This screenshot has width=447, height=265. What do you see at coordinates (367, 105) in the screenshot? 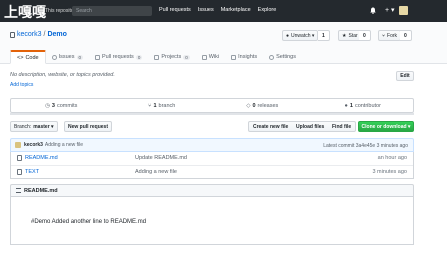
I see `contributors-label: contributor` at bounding box center [367, 105].